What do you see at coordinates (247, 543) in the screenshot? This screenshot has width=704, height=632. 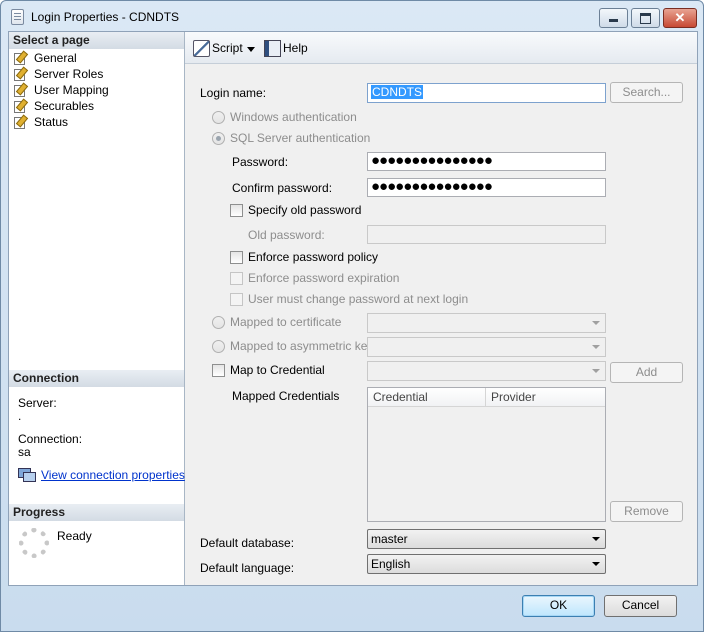 I see `default-database-label: Default database:` at bounding box center [247, 543].